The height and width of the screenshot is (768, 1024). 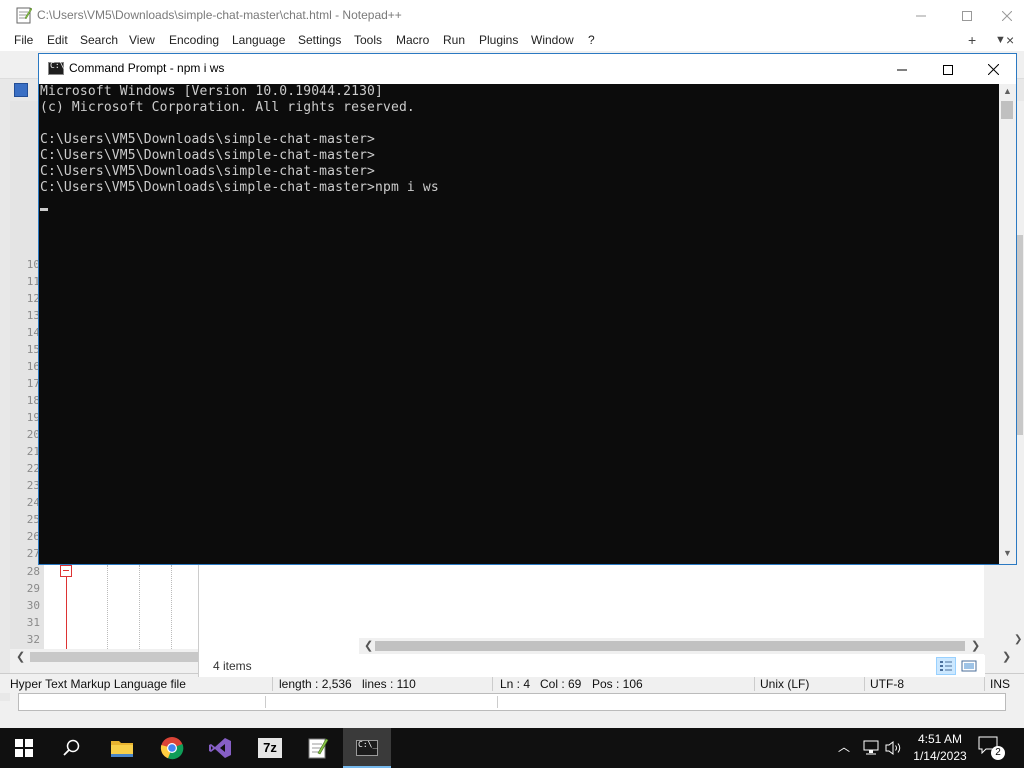 I want to click on menu-settings: Settings, so click(x=319, y=40).